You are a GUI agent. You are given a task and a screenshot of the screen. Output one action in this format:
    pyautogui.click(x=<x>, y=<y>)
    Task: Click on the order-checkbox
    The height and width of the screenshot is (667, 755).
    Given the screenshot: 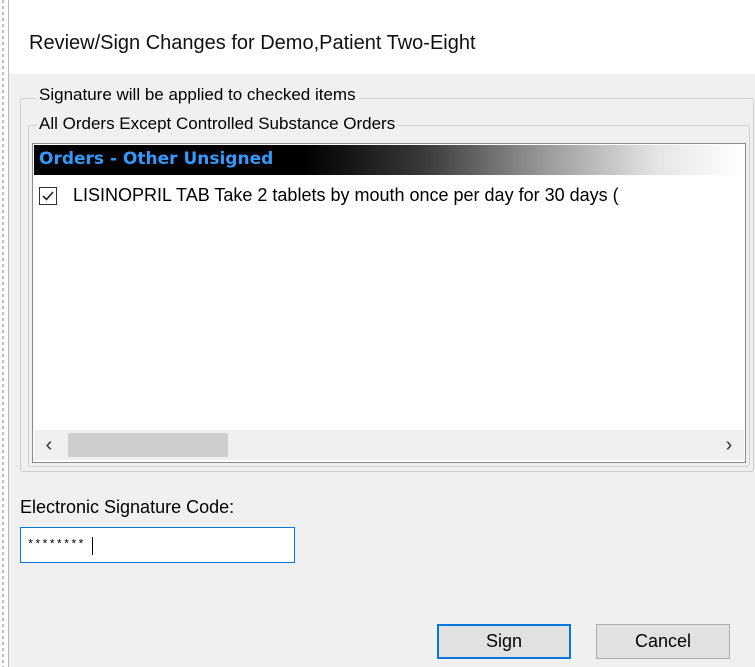 What is the action you would take?
    pyautogui.click(x=48, y=196)
    